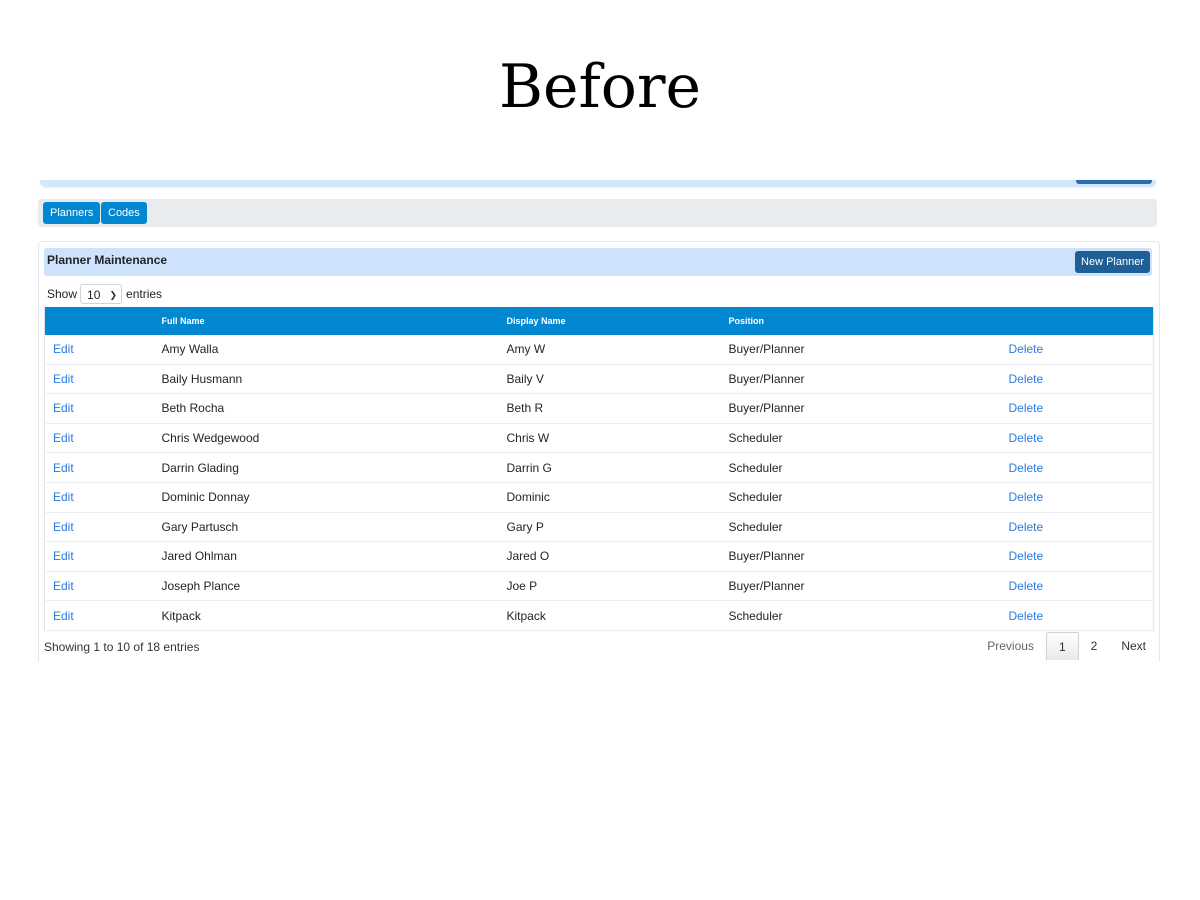 This screenshot has height=900, width=1200. Describe the element at coordinates (62, 294) in the screenshot. I see `show-label: Show` at that location.